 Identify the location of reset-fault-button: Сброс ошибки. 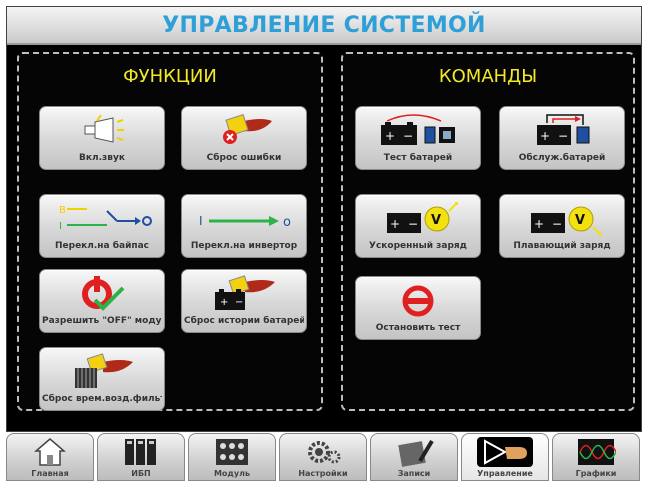
(244, 138).